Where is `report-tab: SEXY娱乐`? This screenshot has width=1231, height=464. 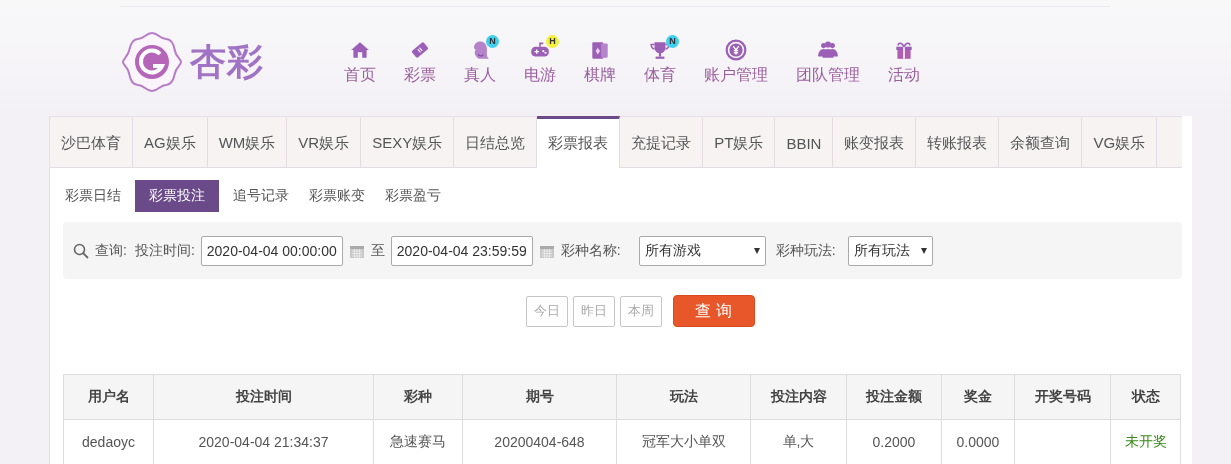
report-tab: SEXY娱乐 is located at coordinates (408, 141).